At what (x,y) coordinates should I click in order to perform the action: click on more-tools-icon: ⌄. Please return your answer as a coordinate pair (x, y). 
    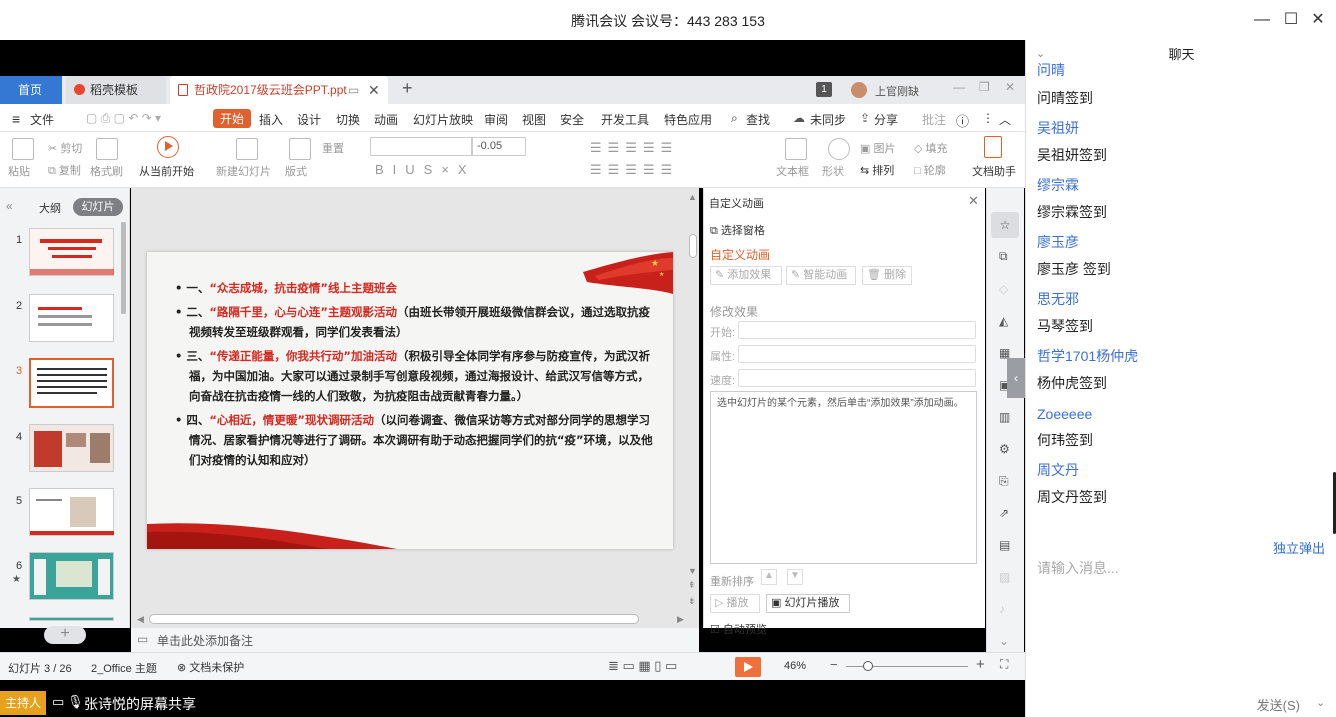
    Looking at the image, I should click on (1004, 641).